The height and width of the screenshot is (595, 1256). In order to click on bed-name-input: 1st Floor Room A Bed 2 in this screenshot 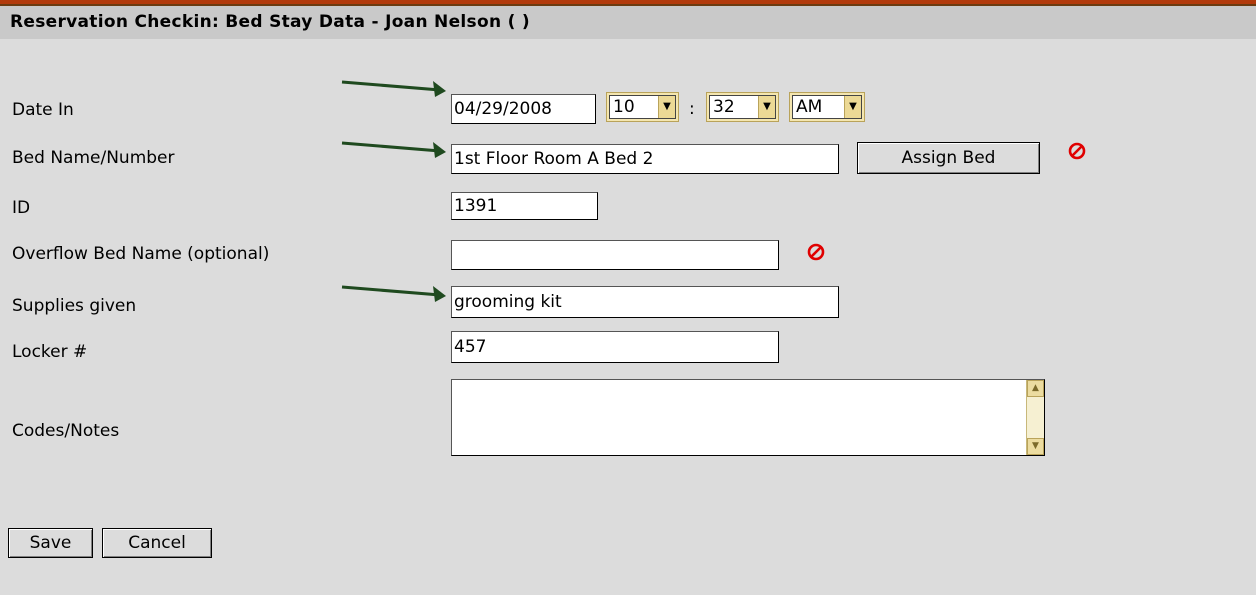, I will do `click(645, 159)`.